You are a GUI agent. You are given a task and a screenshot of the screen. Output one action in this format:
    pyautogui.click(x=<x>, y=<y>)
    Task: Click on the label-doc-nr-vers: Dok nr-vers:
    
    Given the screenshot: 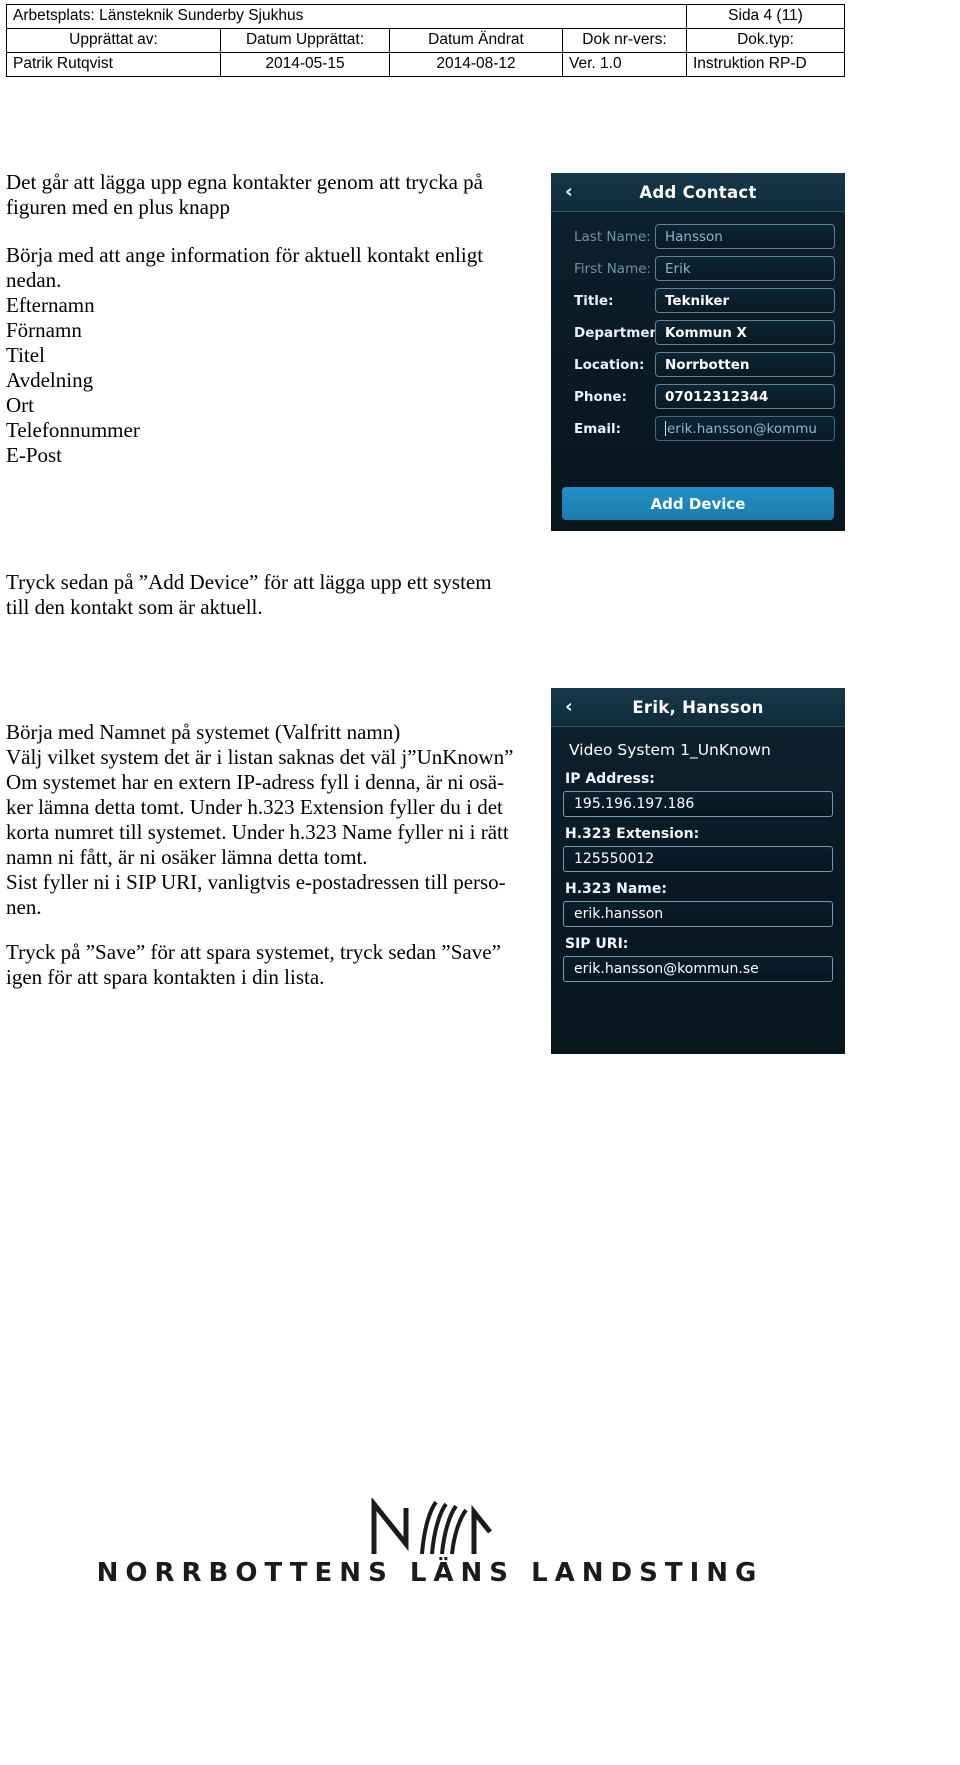 What is the action you would take?
    pyautogui.click(x=624, y=40)
    